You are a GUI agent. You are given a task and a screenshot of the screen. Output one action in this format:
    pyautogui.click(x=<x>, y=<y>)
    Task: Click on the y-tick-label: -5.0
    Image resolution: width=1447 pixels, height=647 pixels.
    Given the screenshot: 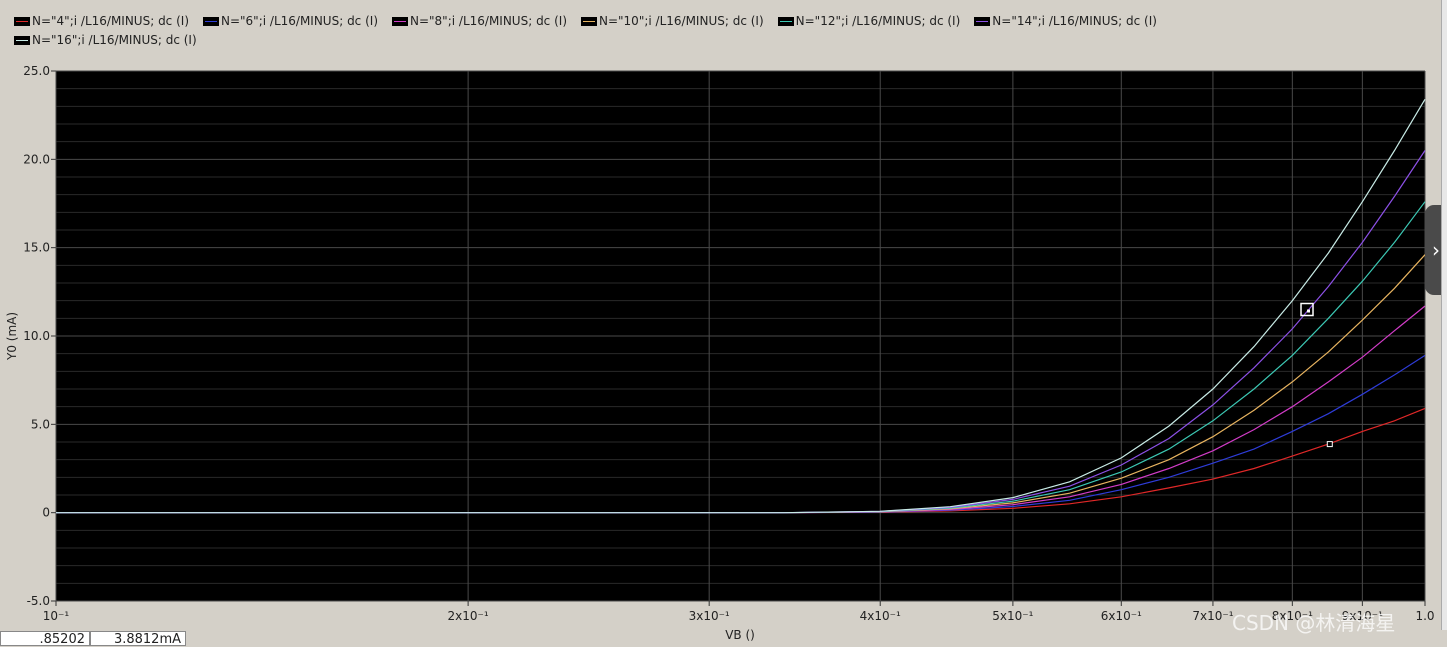 What is the action you would take?
    pyautogui.click(x=38, y=601)
    